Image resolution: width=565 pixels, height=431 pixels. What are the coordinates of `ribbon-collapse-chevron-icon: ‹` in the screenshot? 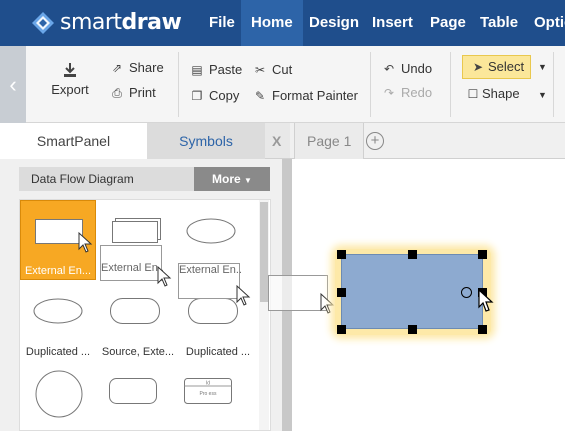 It's located at (13, 84).